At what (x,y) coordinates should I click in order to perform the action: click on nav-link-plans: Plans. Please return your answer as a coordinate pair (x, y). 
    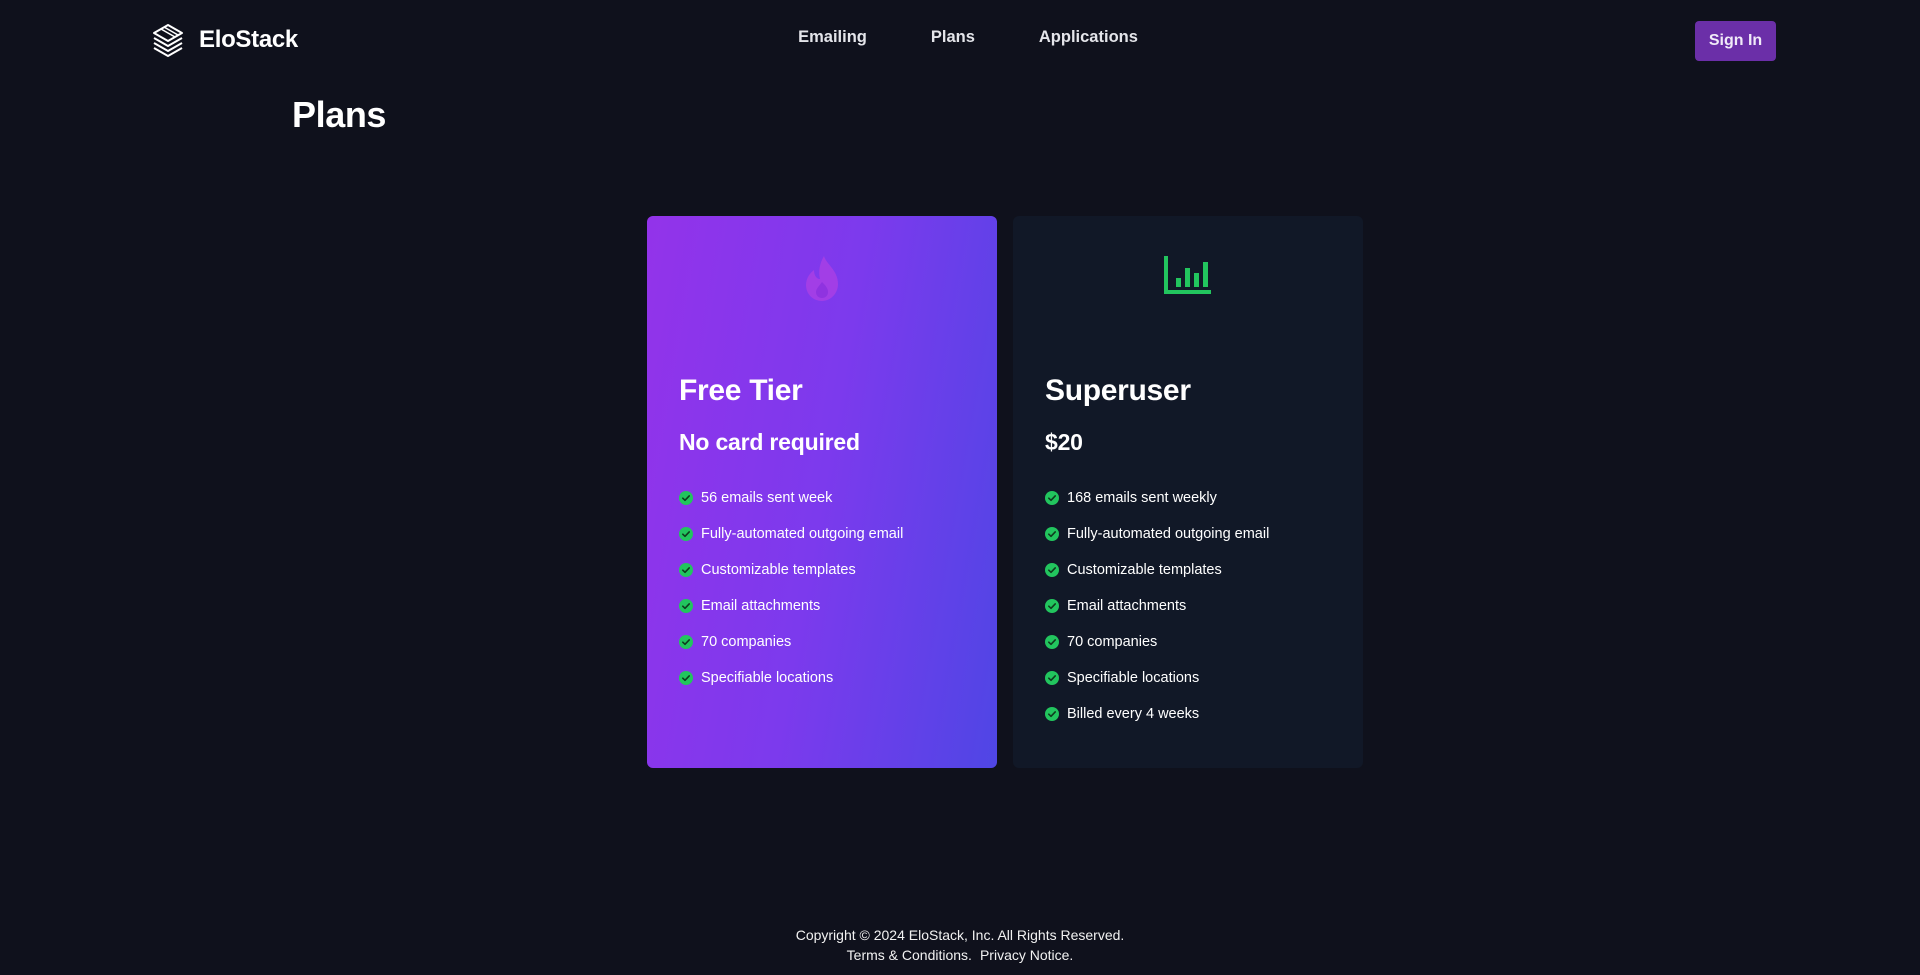
    Looking at the image, I should click on (953, 37).